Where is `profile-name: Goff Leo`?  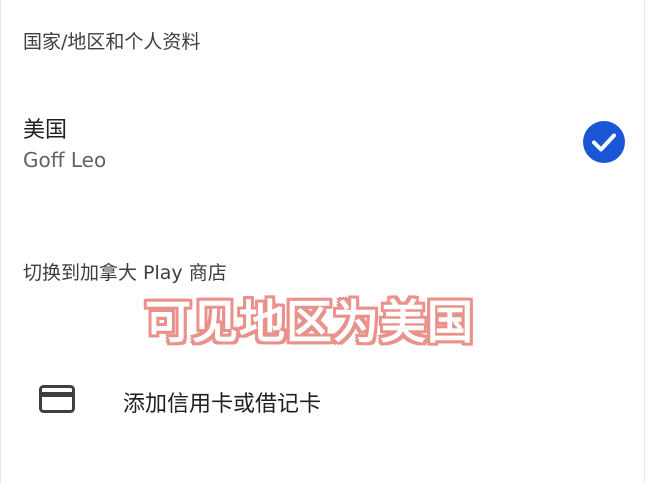
profile-name: Goff Leo is located at coordinates (65, 160).